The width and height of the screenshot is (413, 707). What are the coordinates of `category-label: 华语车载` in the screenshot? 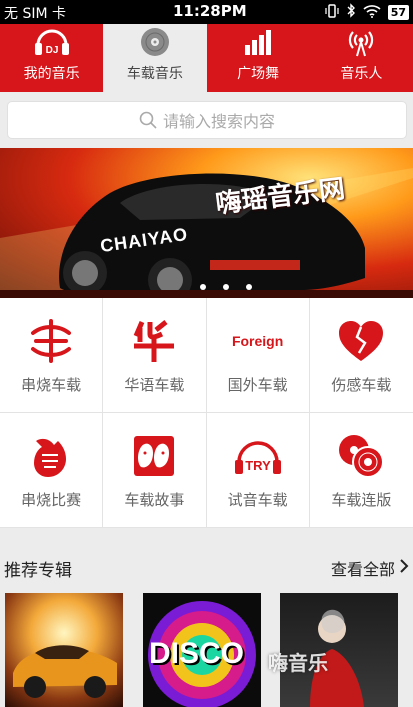 It's located at (154, 384).